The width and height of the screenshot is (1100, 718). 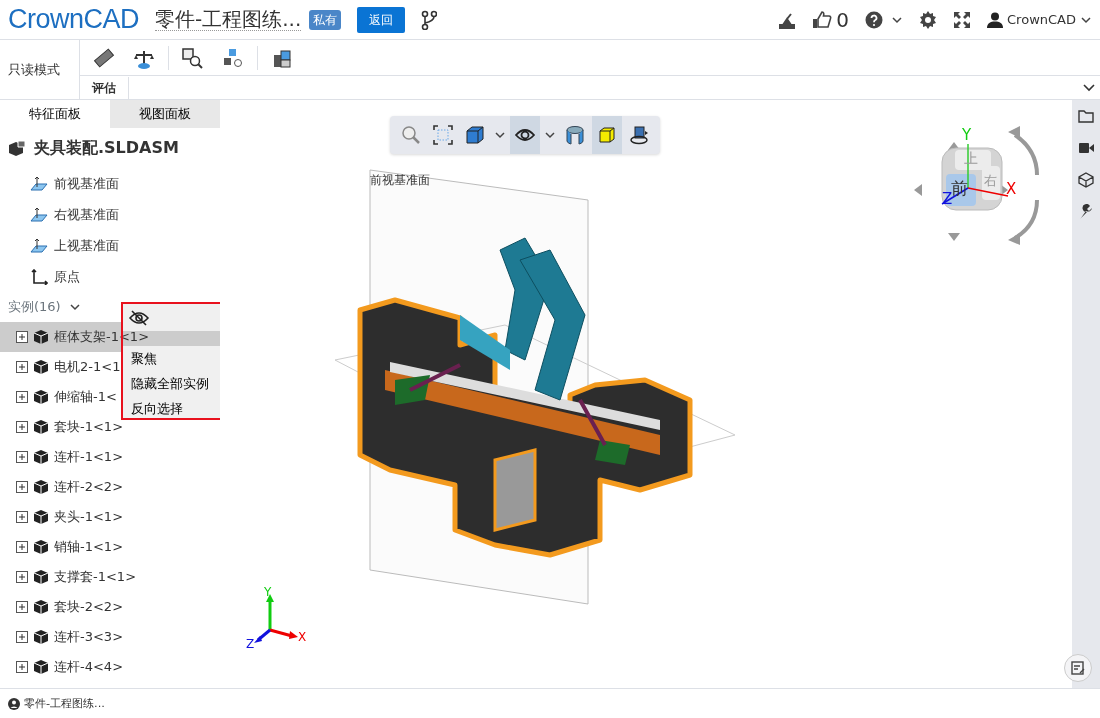 What do you see at coordinates (1041, 19) in the screenshot?
I see `user-name: CrownCAD` at bounding box center [1041, 19].